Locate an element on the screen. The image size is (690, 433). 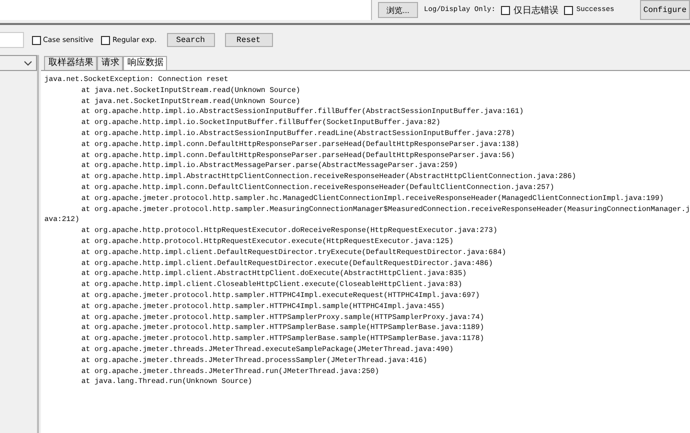
result-tab: 取样器结果 is located at coordinates (71, 63).